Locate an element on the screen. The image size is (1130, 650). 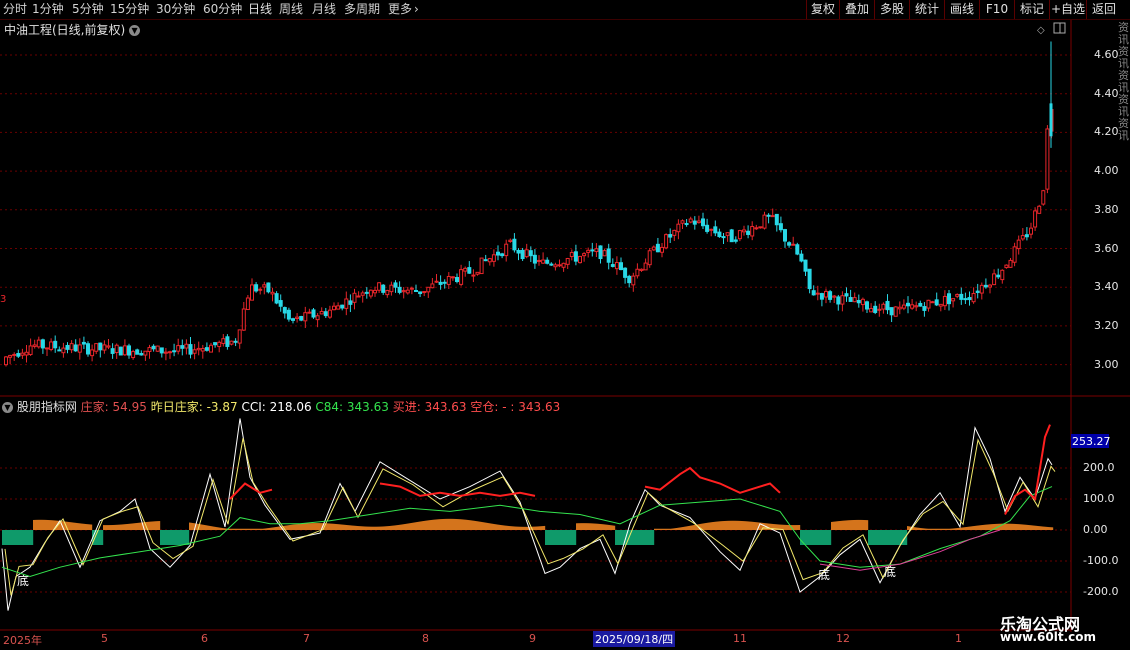
period-tab-1min: 1分钟 is located at coordinates (48, 9).